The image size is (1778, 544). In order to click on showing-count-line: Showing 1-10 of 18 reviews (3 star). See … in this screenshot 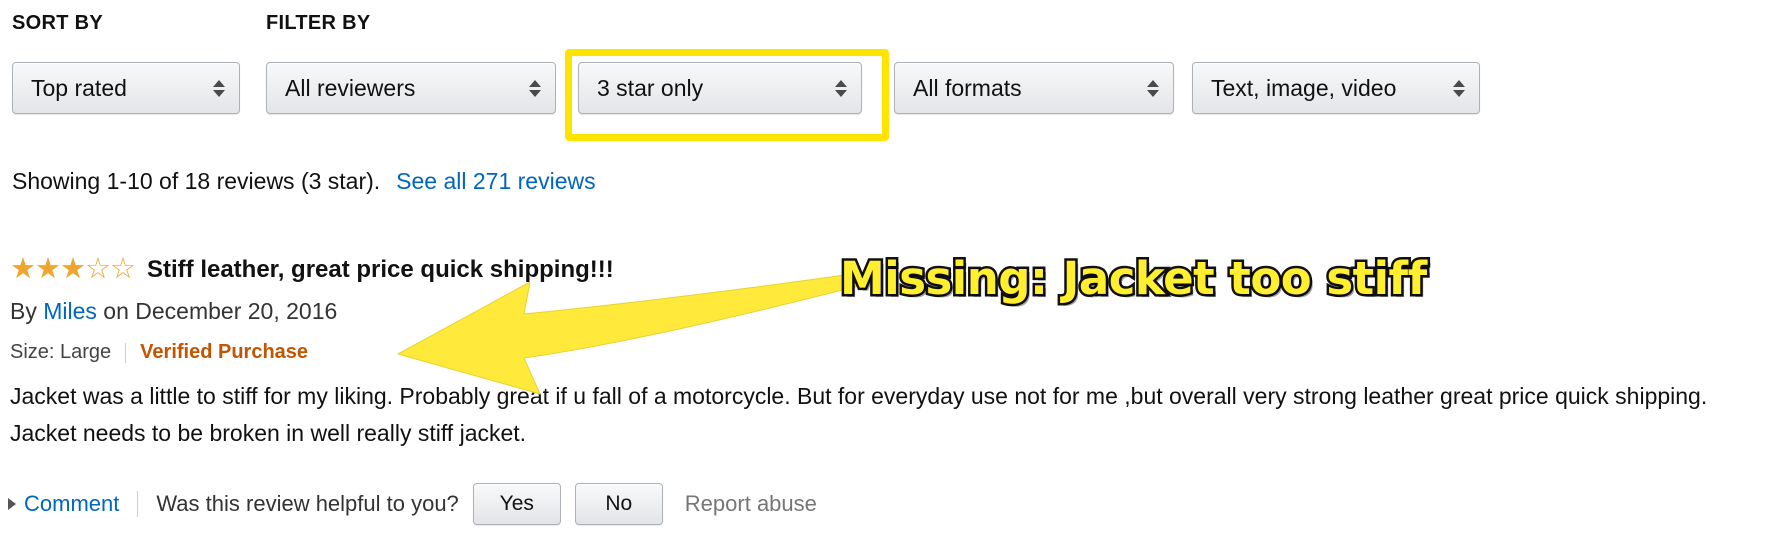, I will do `click(304, 181)`.